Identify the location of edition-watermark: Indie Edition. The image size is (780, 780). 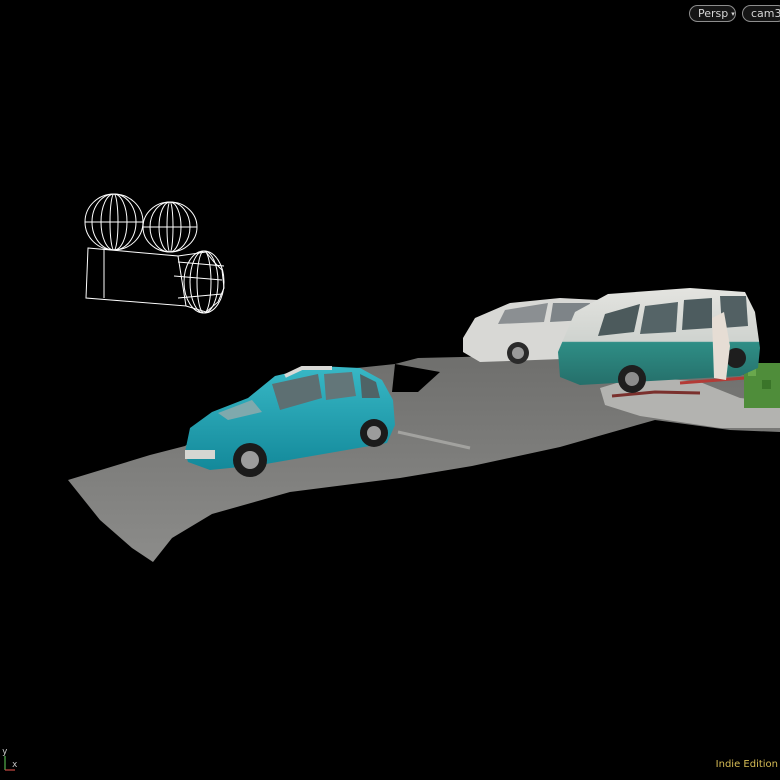
(746, 764).